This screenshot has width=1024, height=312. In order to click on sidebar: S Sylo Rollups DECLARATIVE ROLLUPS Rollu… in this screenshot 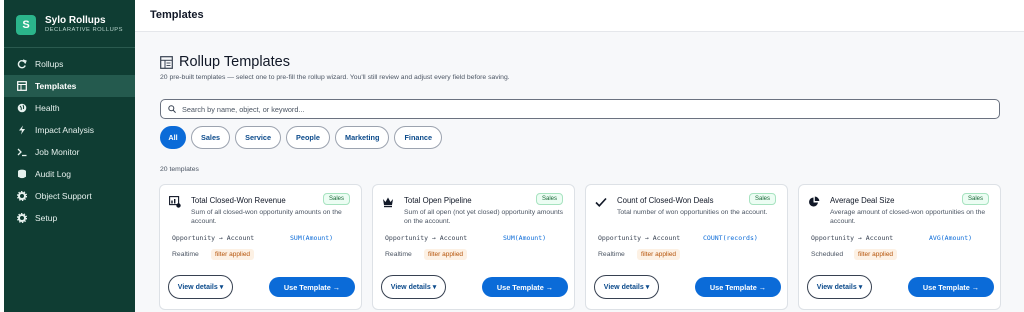, I will do `click(69, 156)`.